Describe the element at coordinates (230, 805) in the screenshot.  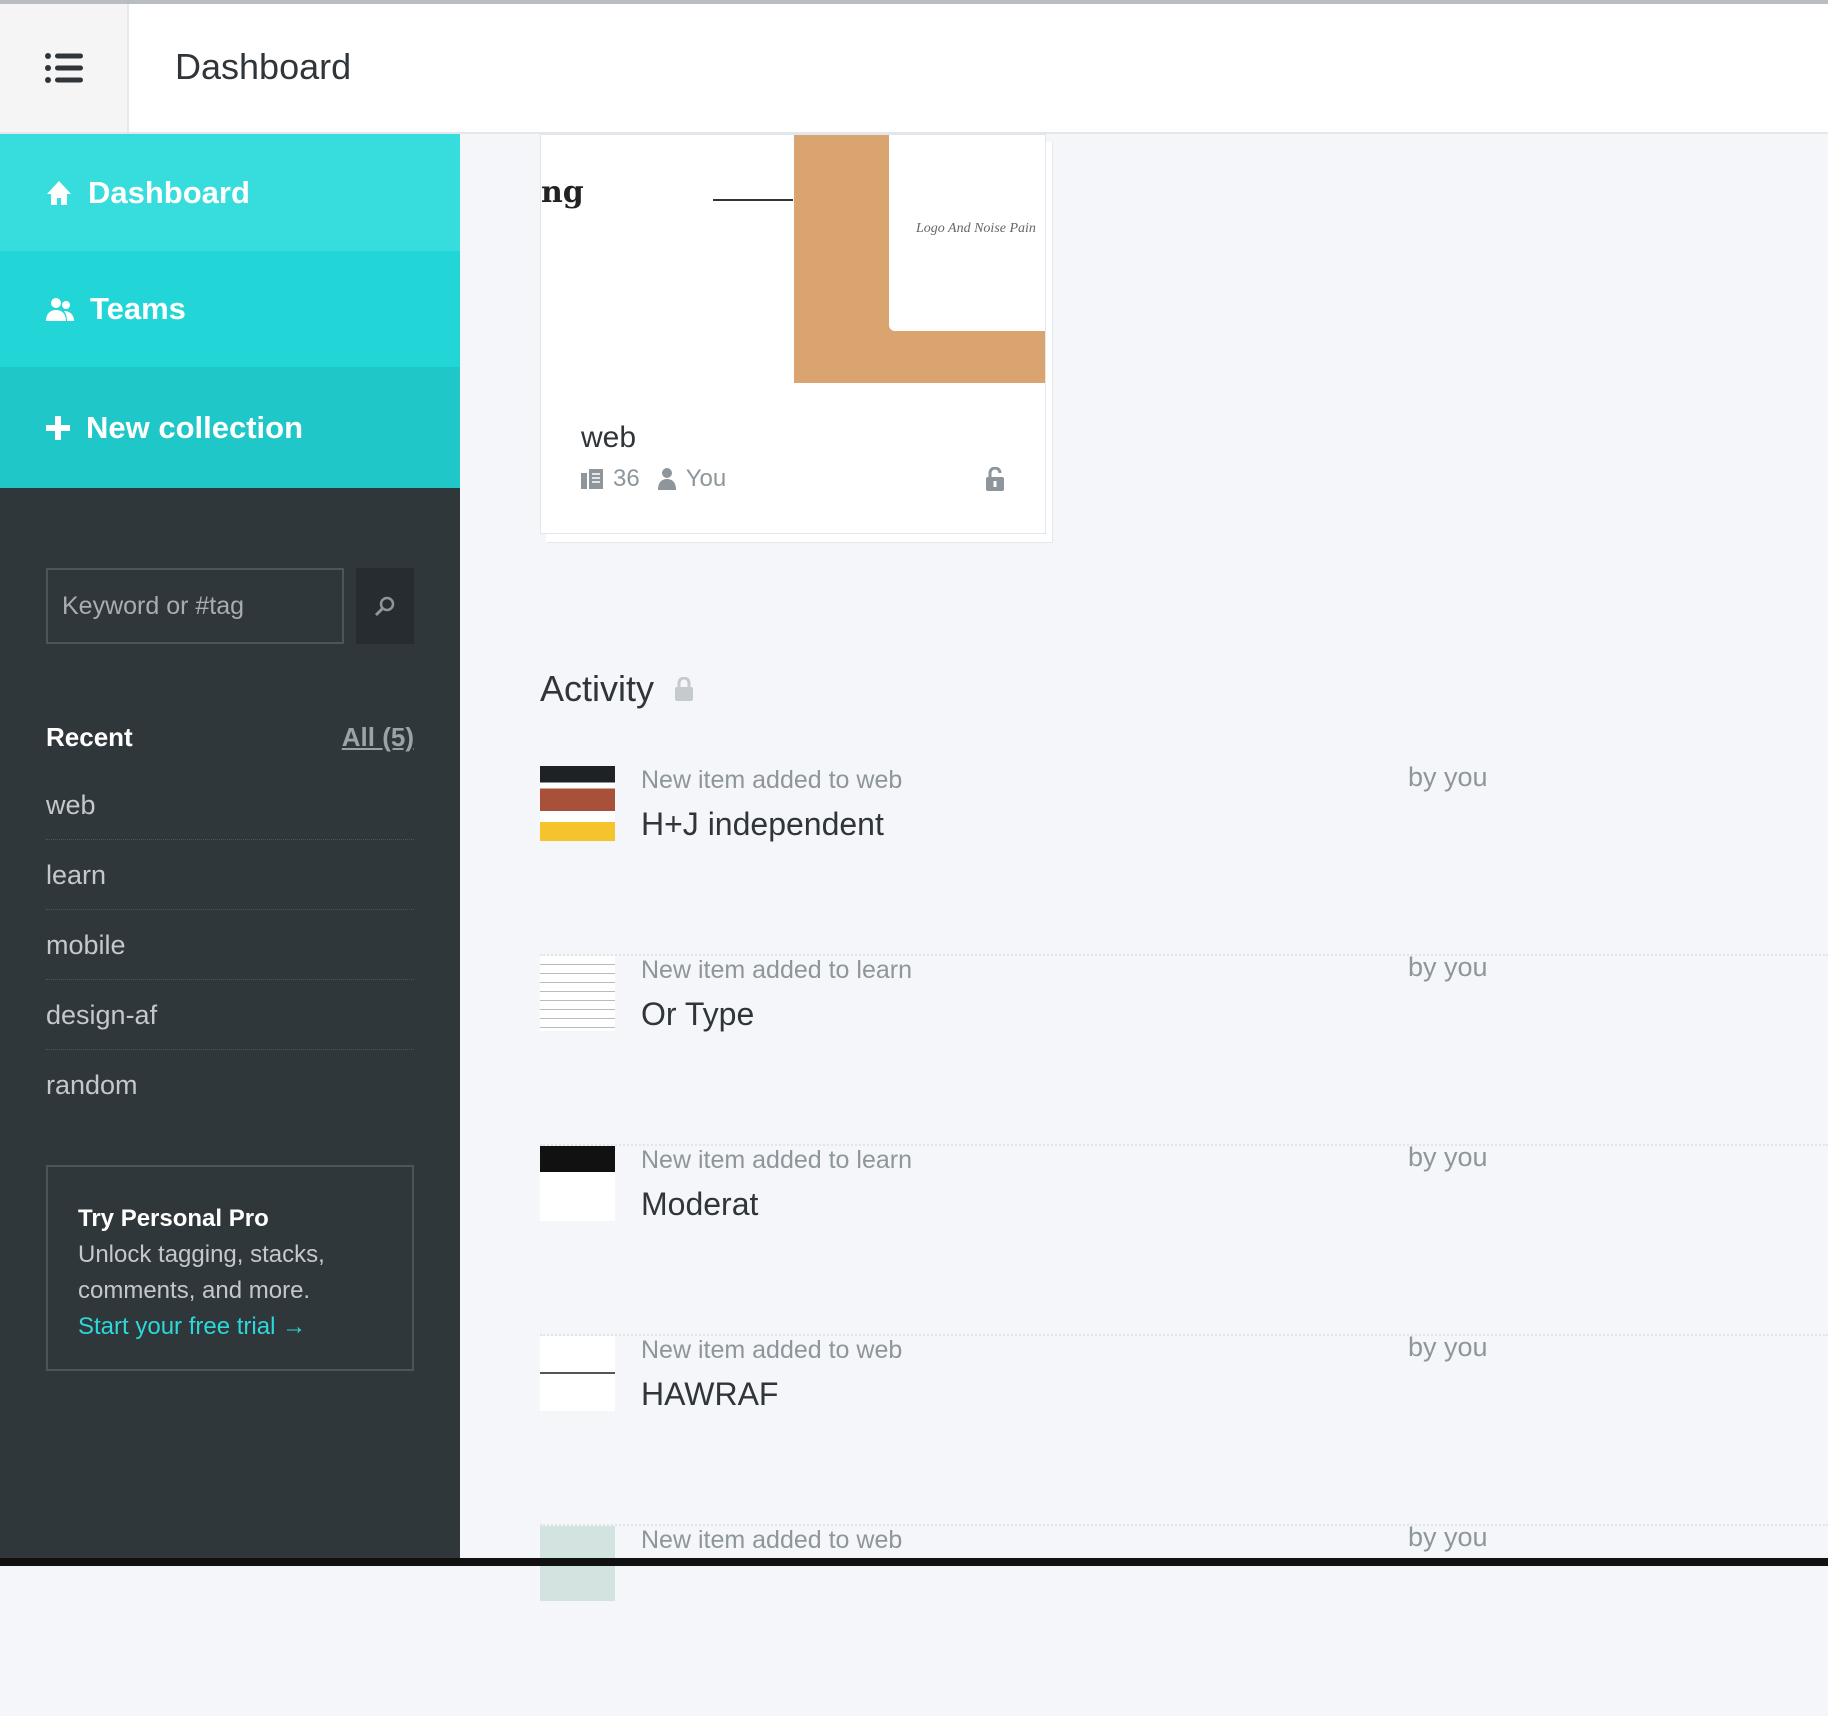
I see `recent-item: web` at that location.